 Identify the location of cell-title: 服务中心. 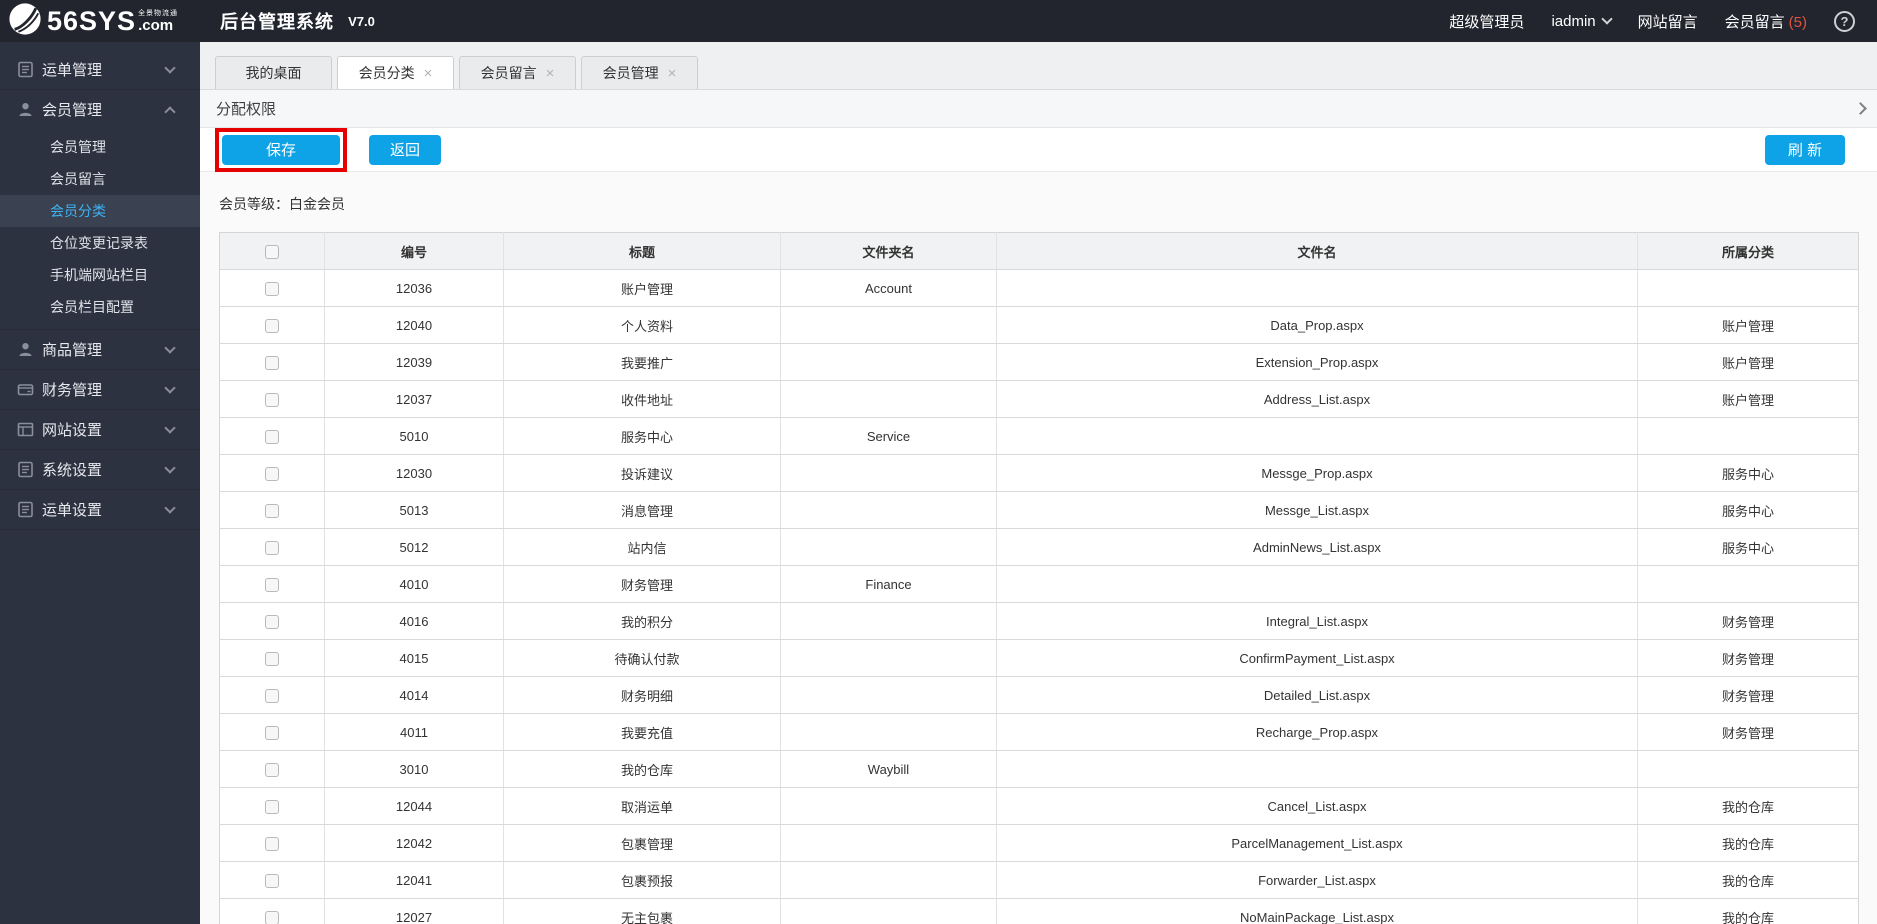
(642, 436).